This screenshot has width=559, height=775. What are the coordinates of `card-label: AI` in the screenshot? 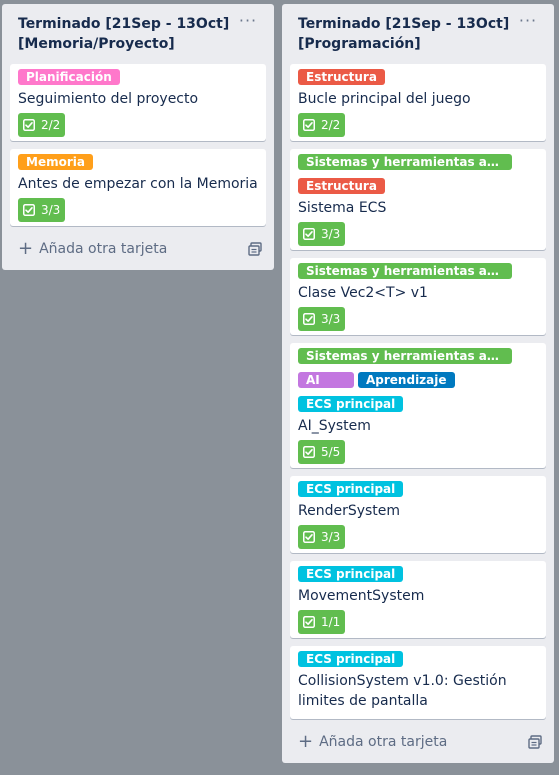 It's located at (326, 380).